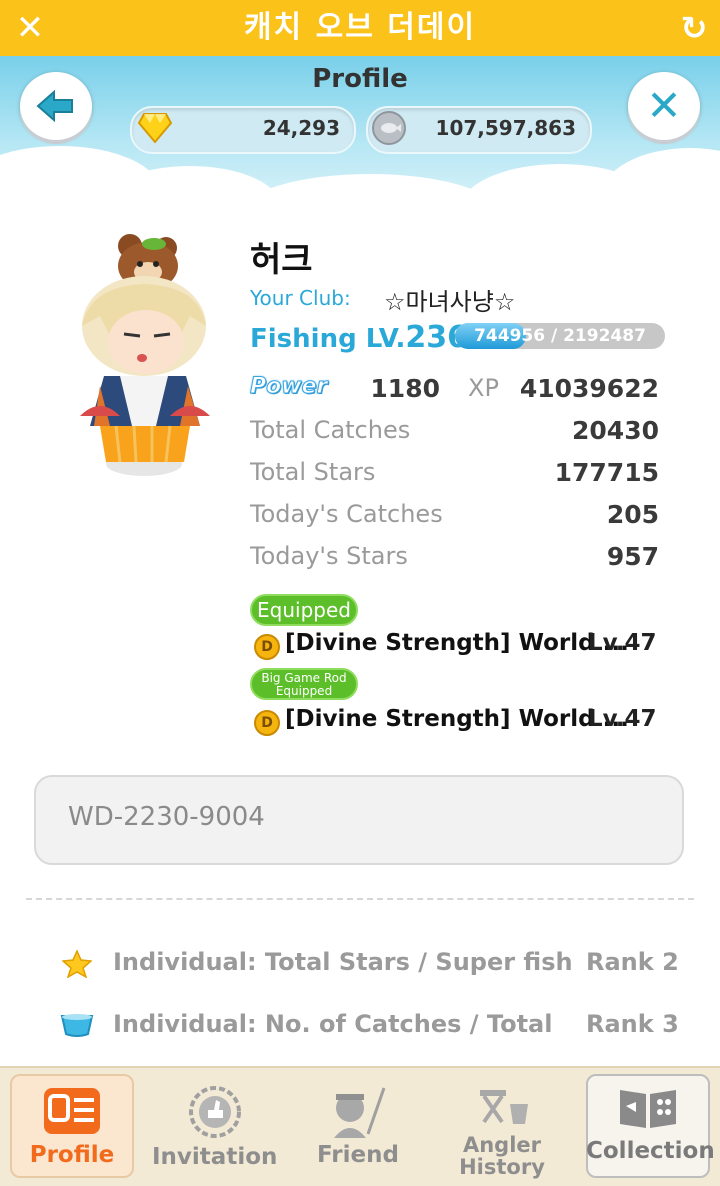 The height and width of the screenshot is (1186, 720). What do you see at coordinates (166, 817) in the screenshot?
I see `friend-code: WD-2230-9004` at bounding box center [166, 817].